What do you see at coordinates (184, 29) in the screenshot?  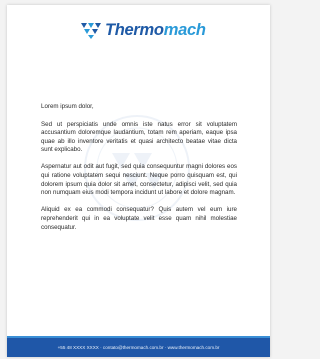 I see `company-name-part2: mach` at bounding box center [184, 29].